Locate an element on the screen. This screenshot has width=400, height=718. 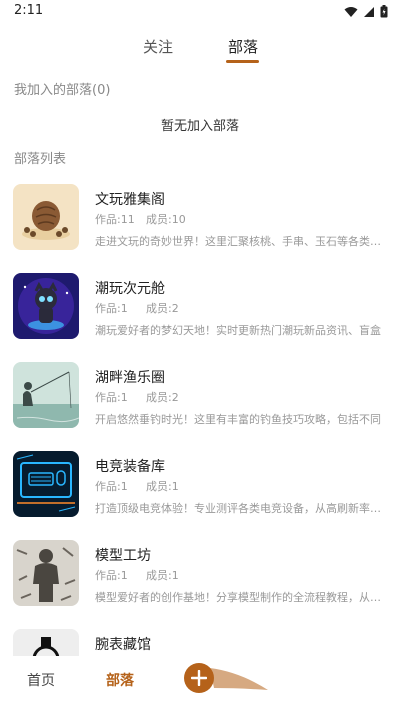
empty-joined-message: 暂无加入部落 is located at coordinates (199, 126).